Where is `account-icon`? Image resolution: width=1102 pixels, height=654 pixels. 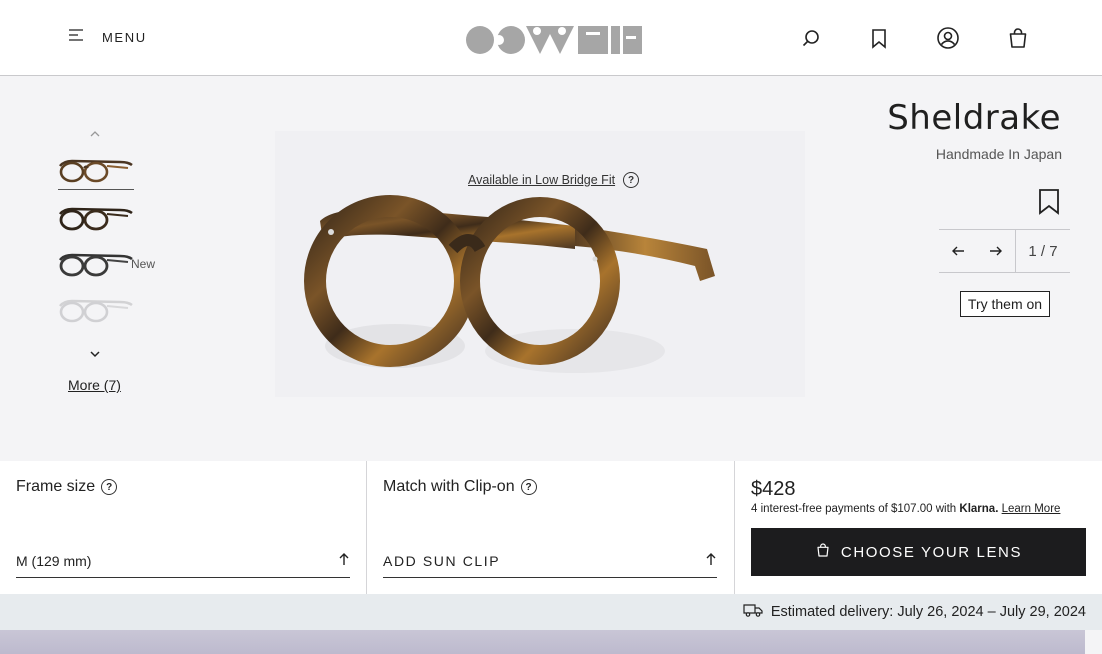
account-icon is located at coordinates (948, 38).